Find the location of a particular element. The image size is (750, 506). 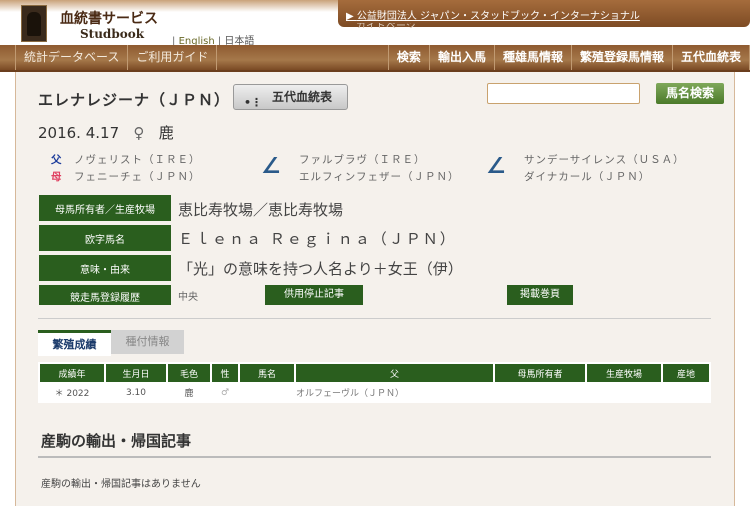

pedigree-button: •⋮ 五代血統表 is located at coordinates (290, 97).